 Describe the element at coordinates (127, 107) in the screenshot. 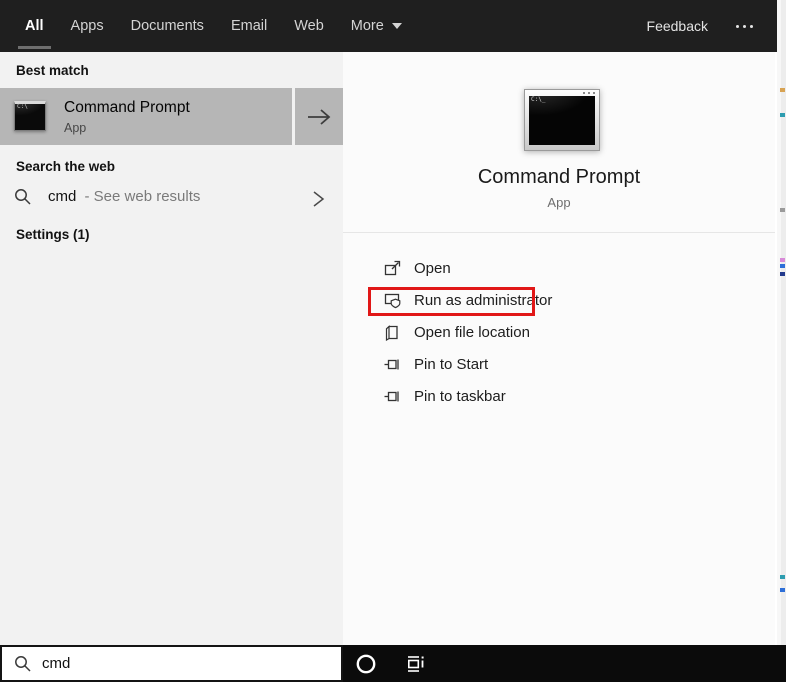

I see `best-match-title: Command Prompt` at that location.